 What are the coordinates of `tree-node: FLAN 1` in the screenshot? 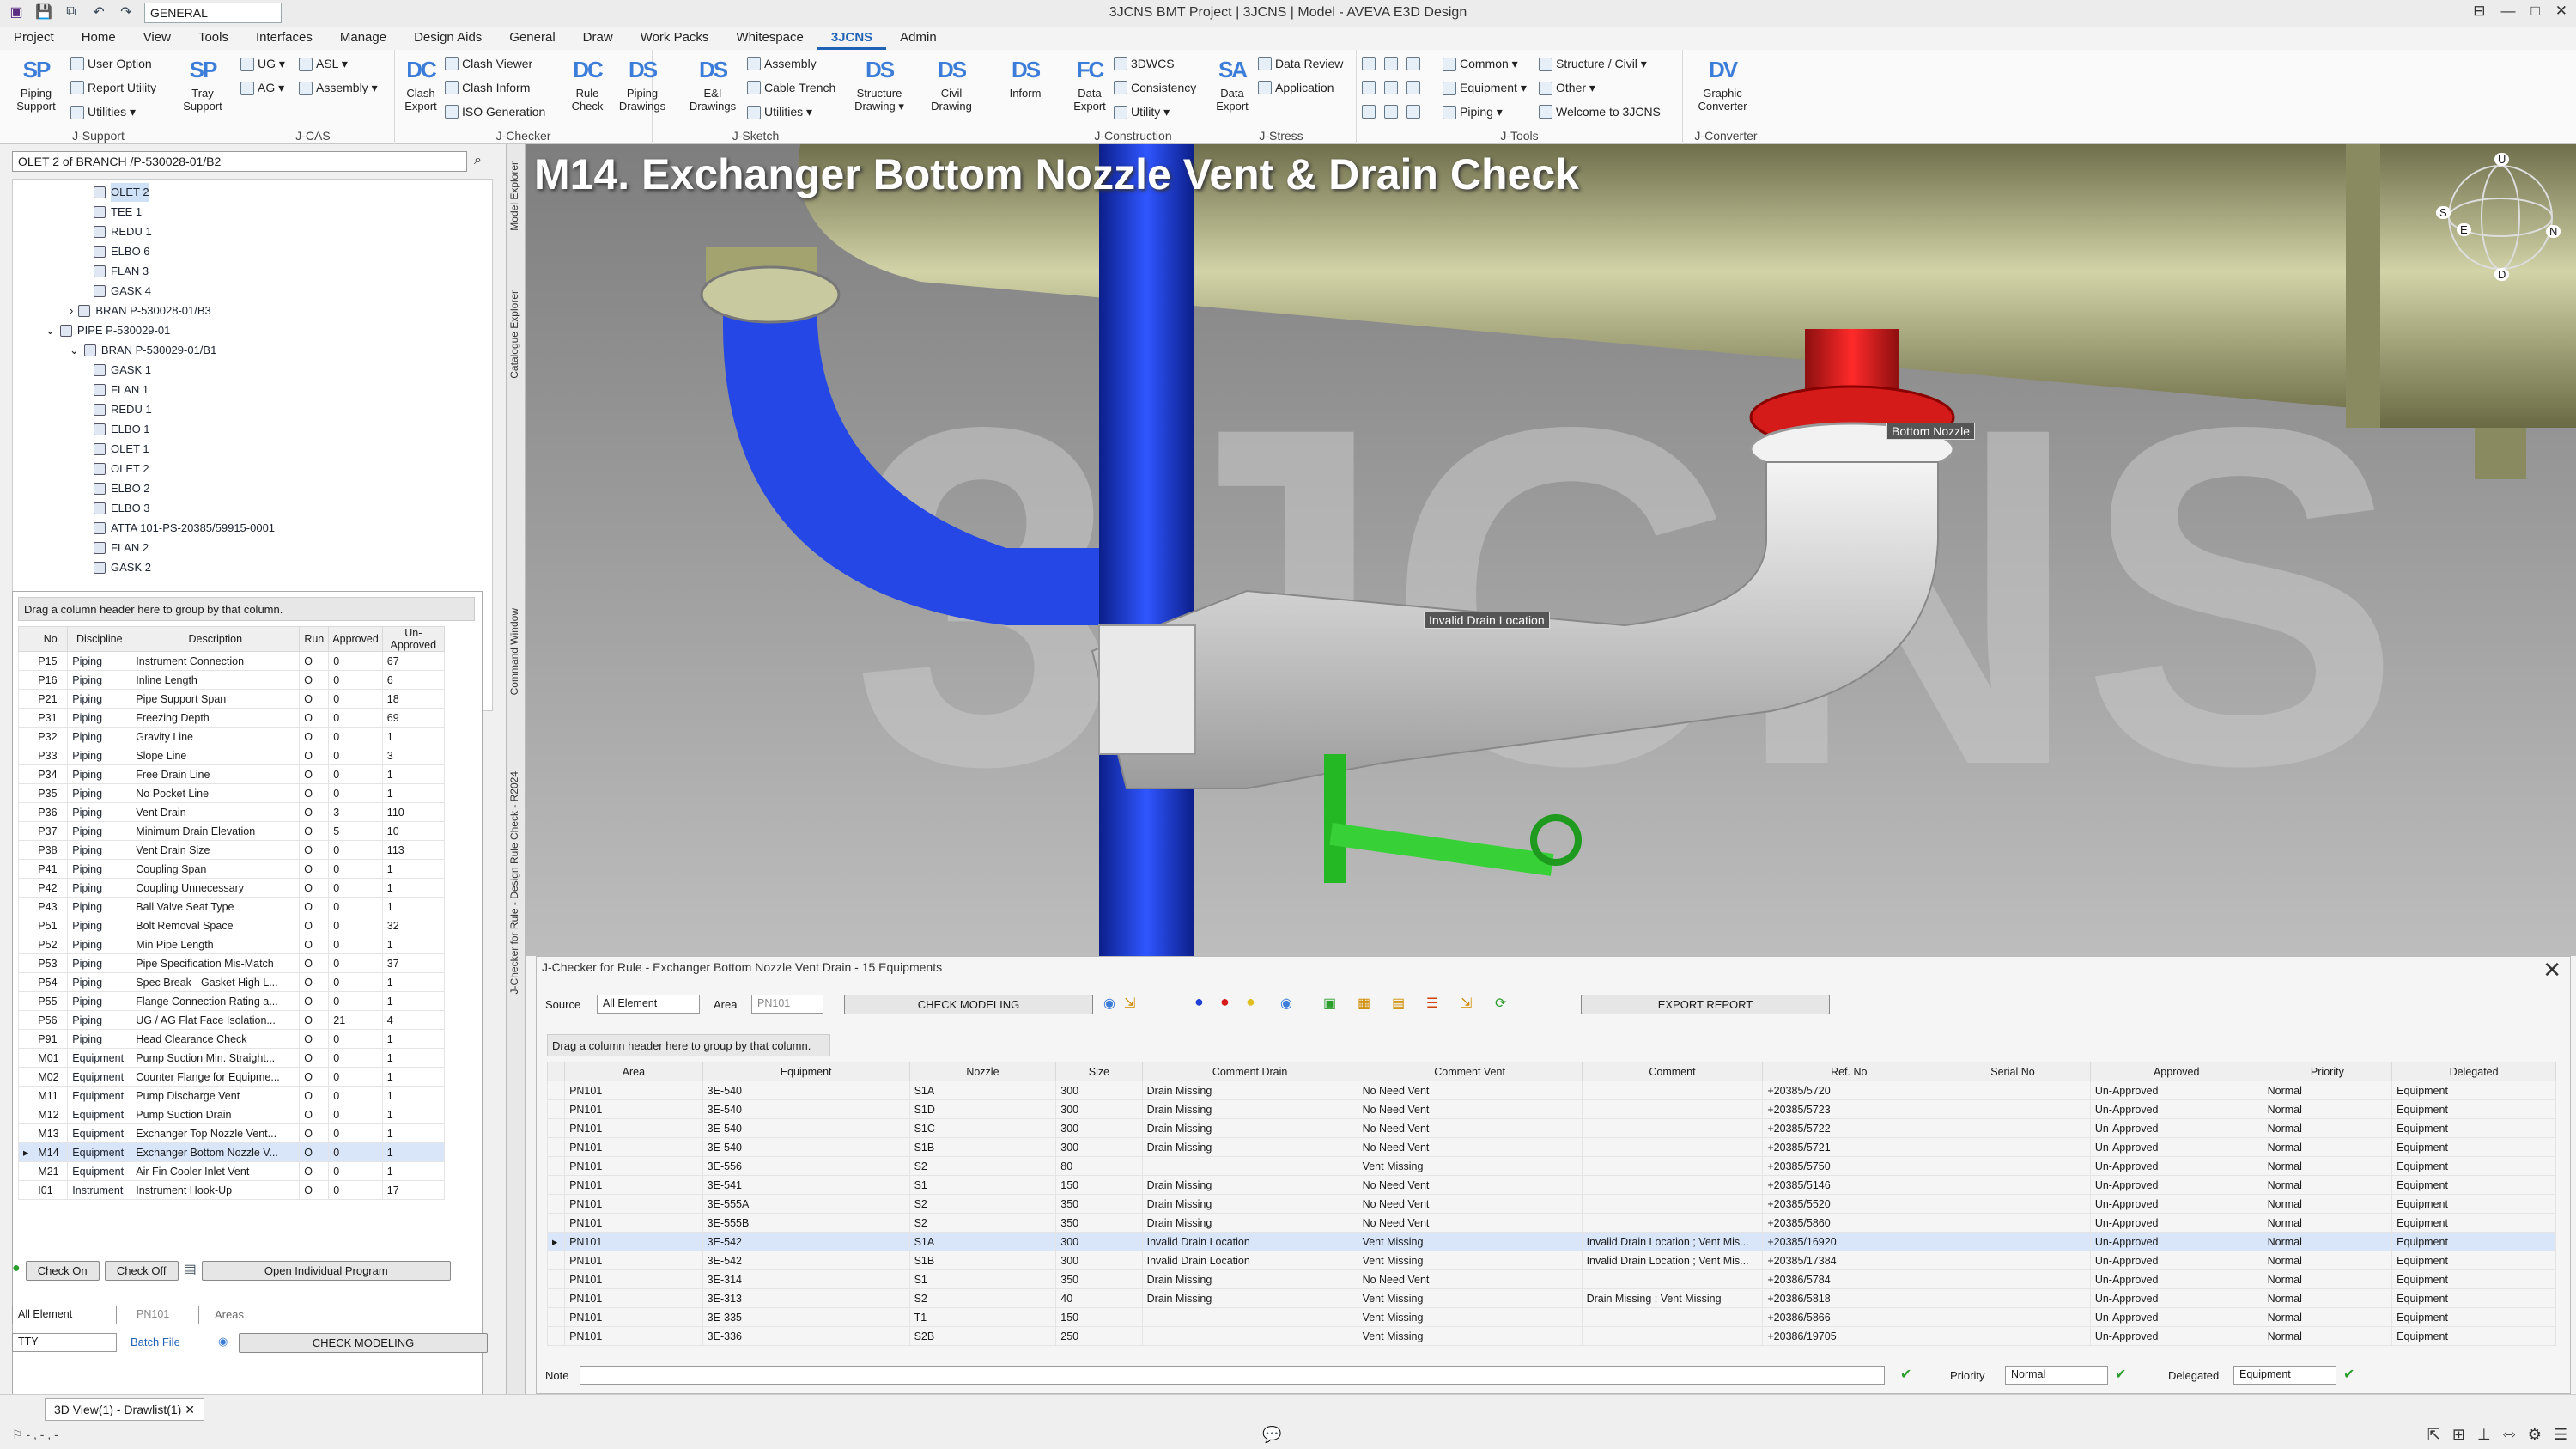 It's located at (122, 390).